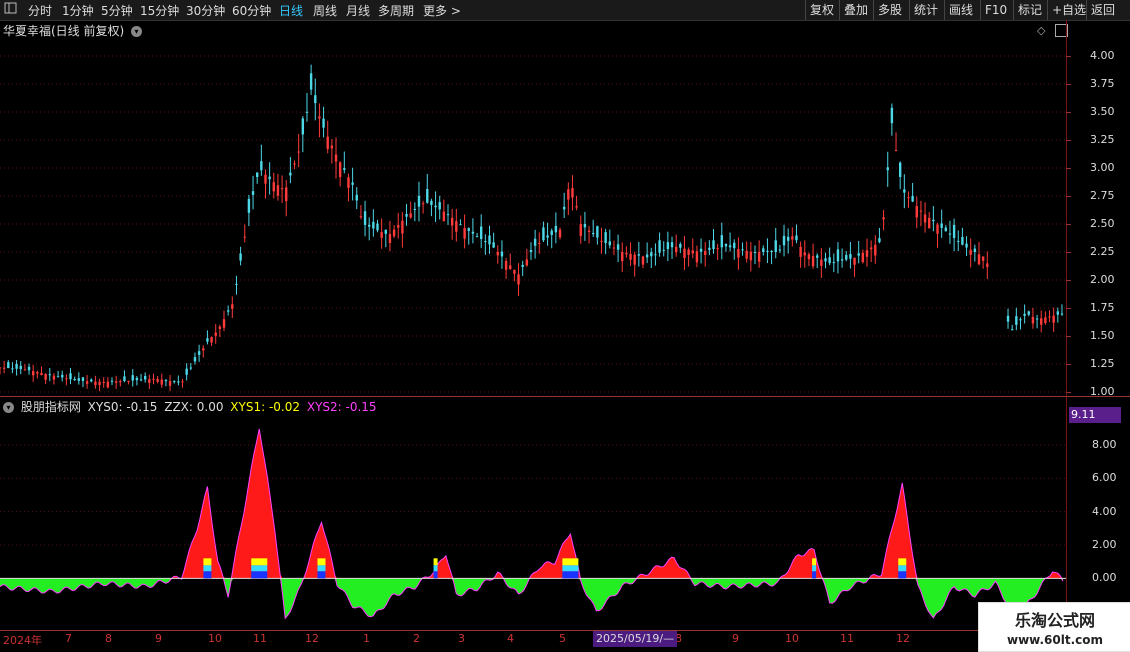 The image size is (1130, 652). Describe the element at coordinates (1104, 444) in the screenshot. I see `indicator-tick-label: 8.00` at that location.